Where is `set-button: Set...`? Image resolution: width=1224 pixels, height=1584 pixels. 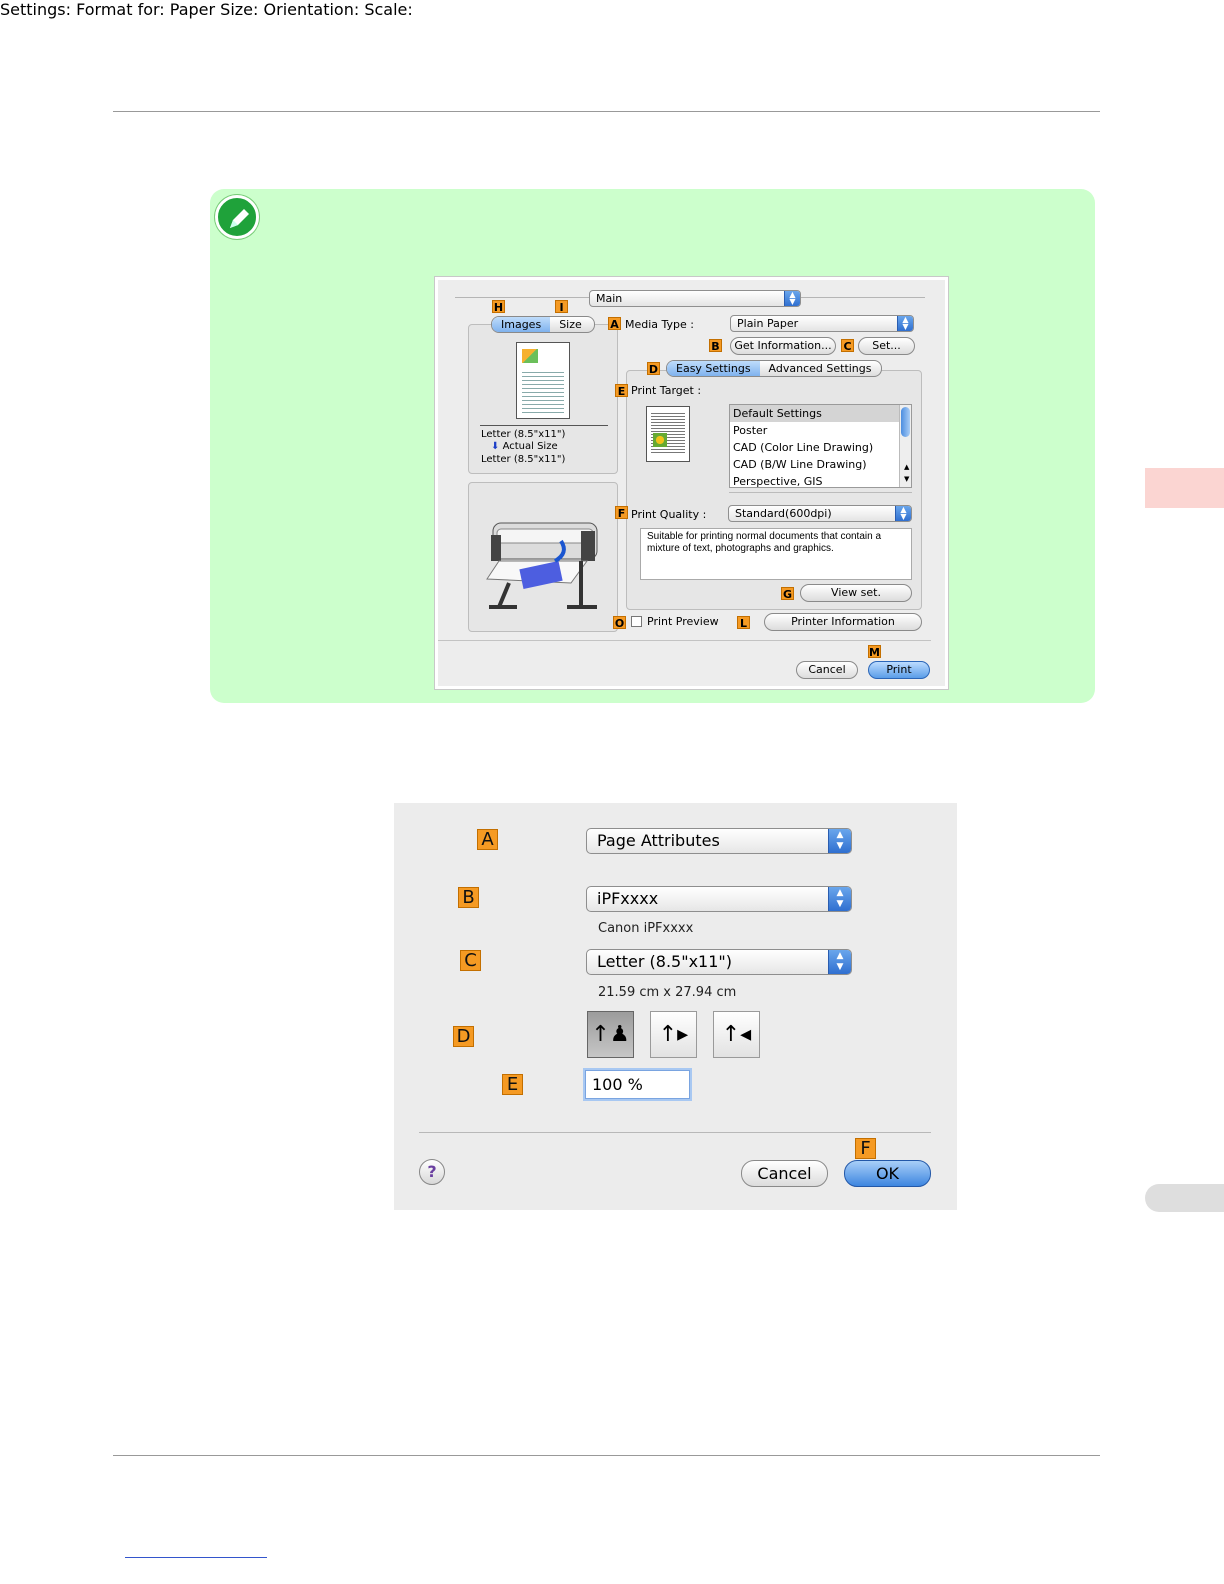
set-button: Set... is located at coordinates (886, 346).